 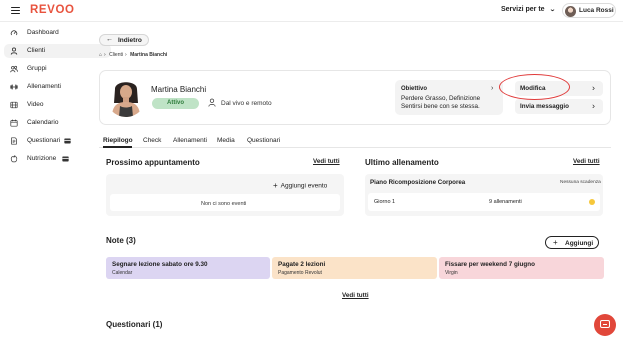 What do you see at coordinates (592, 202) in the screenshot?
I see `smiley-icon` at bounding box center [592, 202].